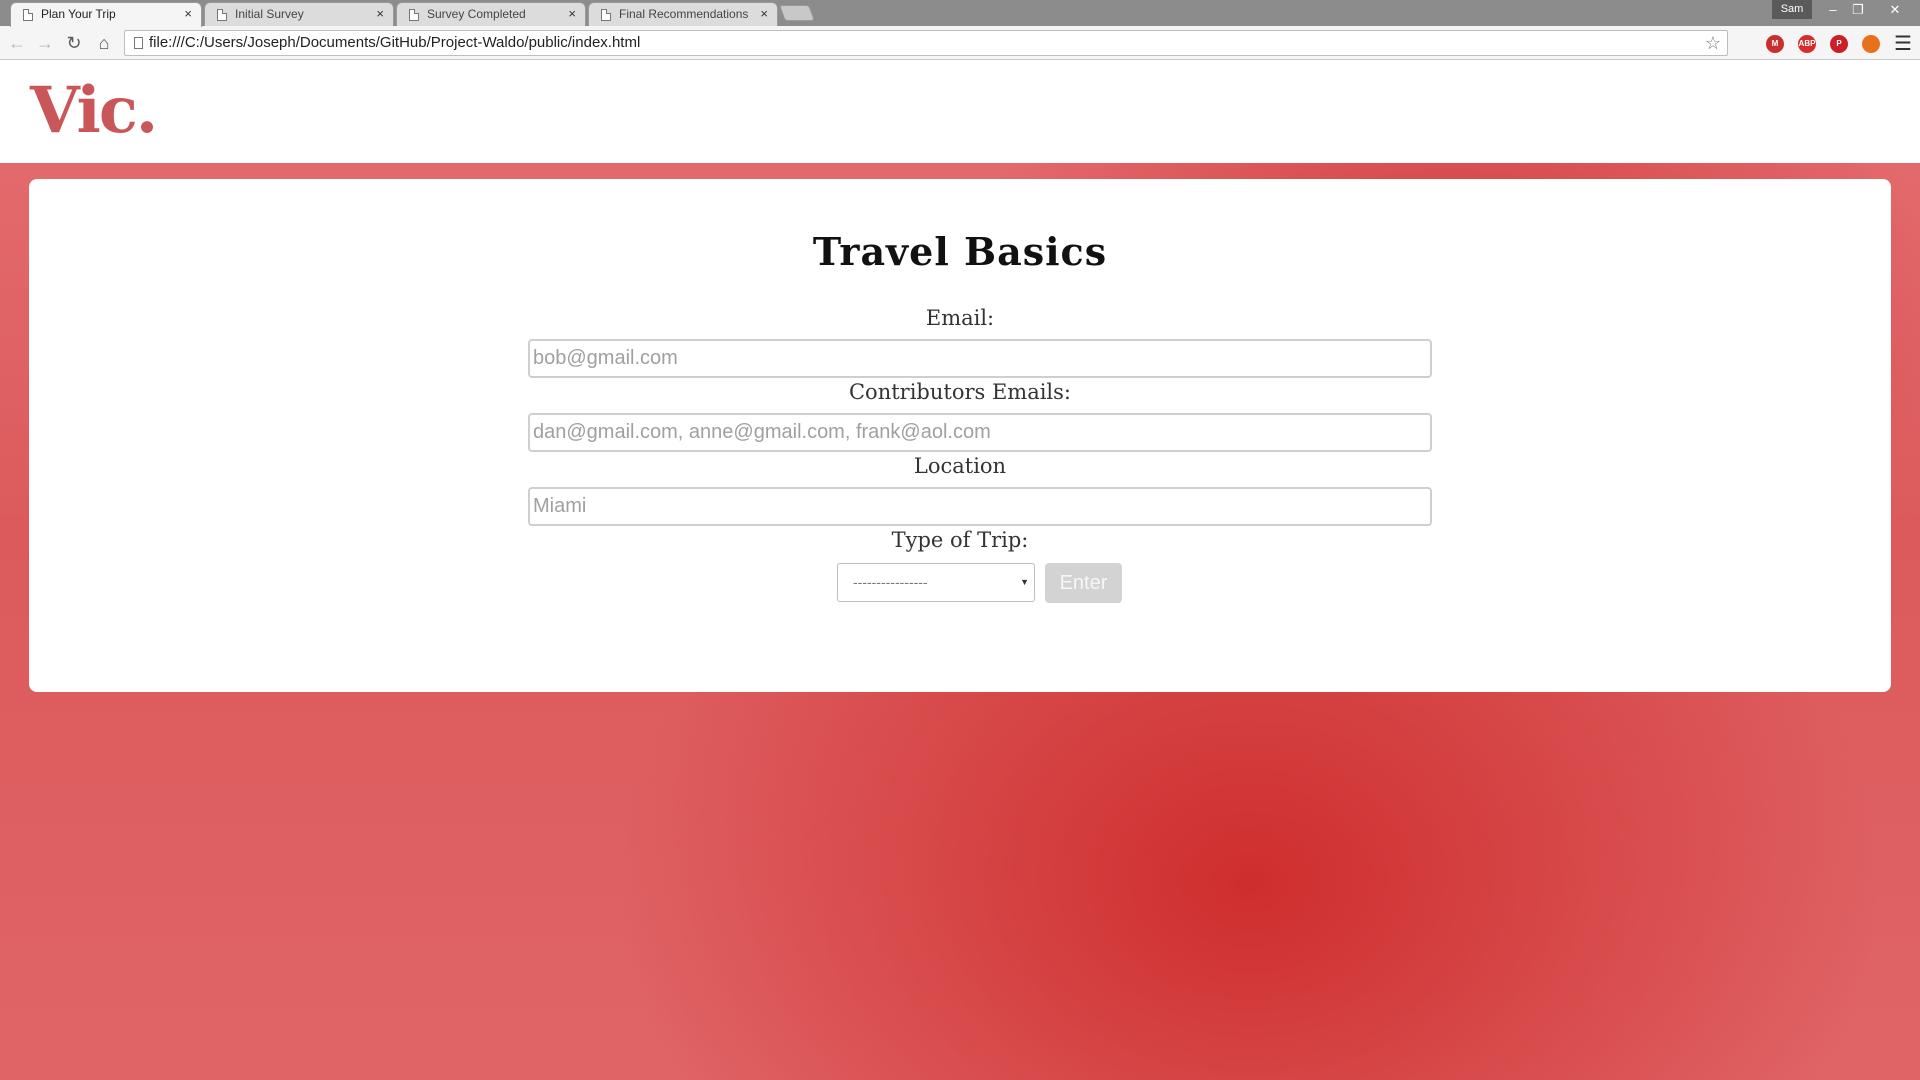 The width and height of the screenshot is (1920, 1080). Describe the element at coordinates (78, 14) in the screenshot. I see `tab-title: Plan Your Trip` at that location.